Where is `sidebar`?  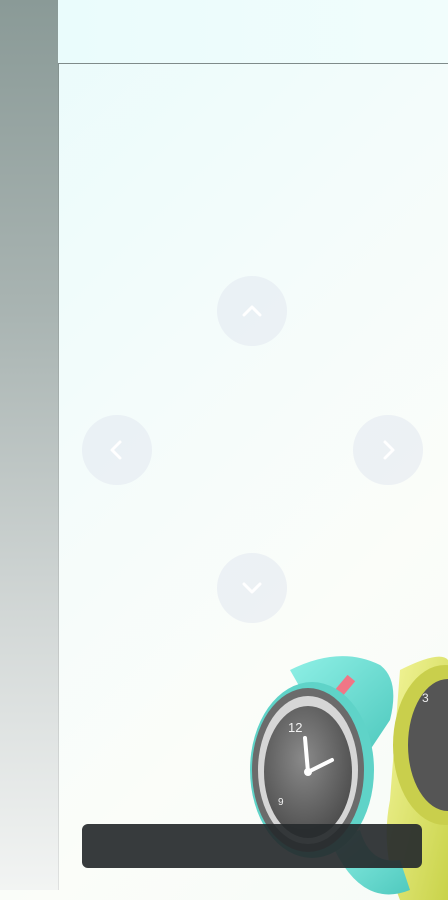
sidebar is located at coordinates (29, 445).